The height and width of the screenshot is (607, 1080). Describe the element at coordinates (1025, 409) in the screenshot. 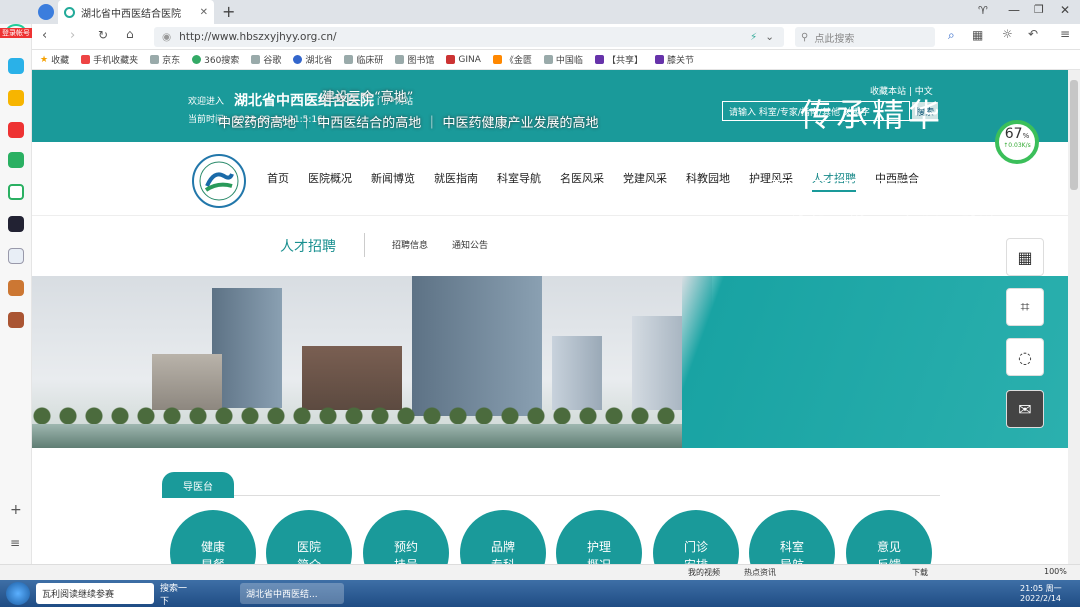

I see `mail-icon: ✉` at that location.